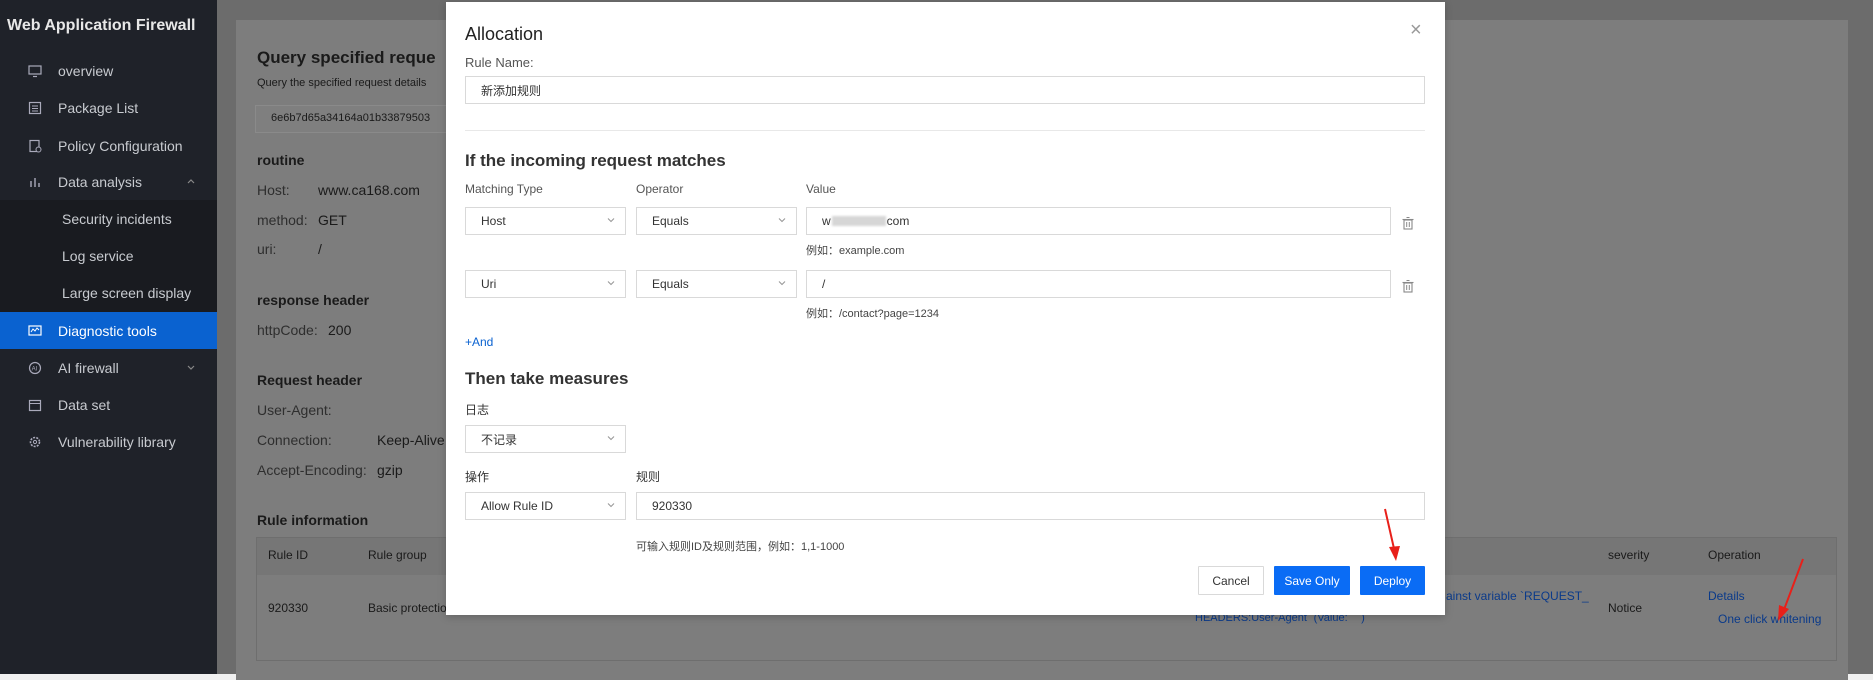 This screenshot has width=1873, height=680. Describe the element at coordinates (288, 608) in the screenshot. I see `row-rule-id: 920330` at that location.